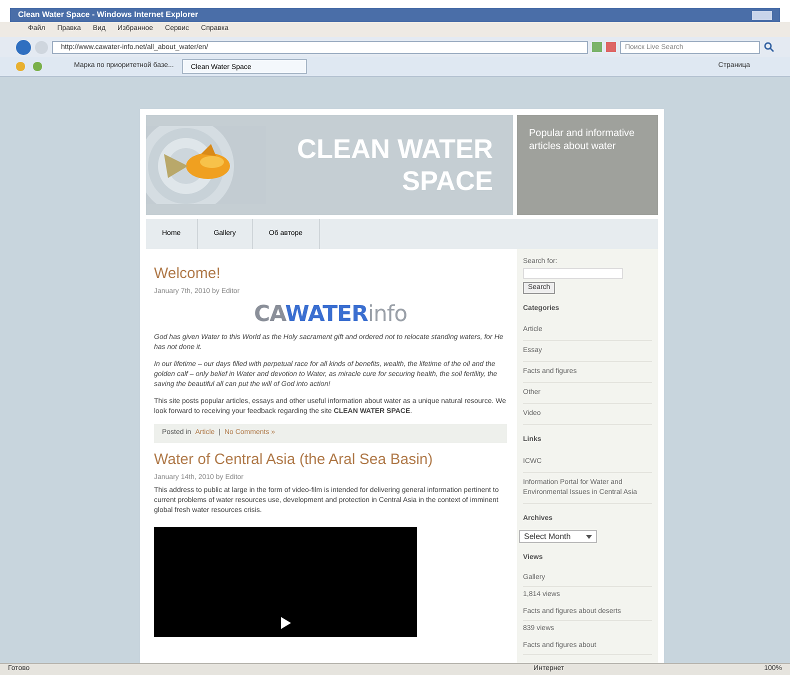 Image resolution: width=790 pixels, height=675 pixels. Describe the element at coordinates (447, 181) in the screenshot. I see `site-title: SPACE` at that location.